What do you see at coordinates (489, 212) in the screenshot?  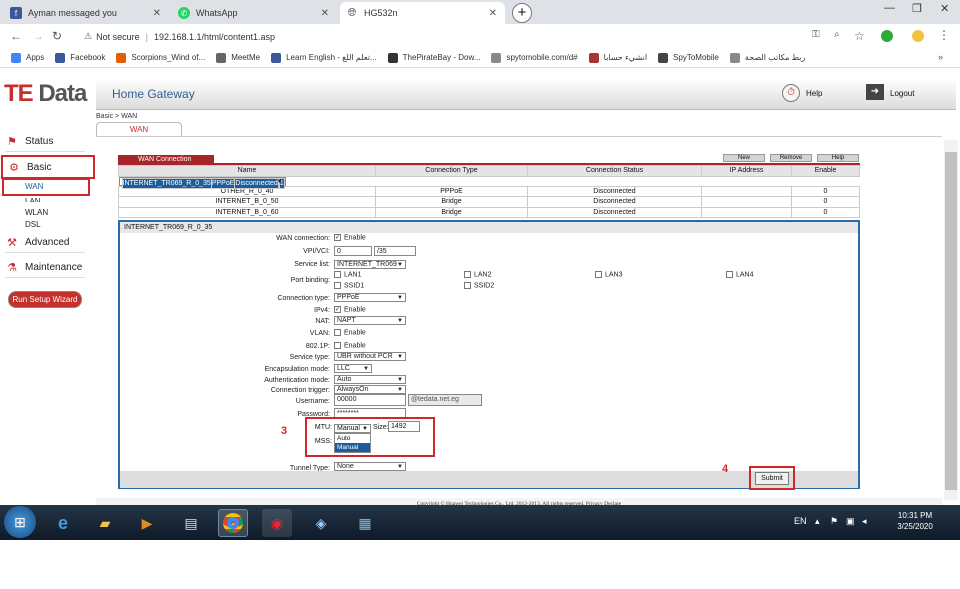 I see `table-row: INTERNET_B_0_60 Bridge Disconnected 0` at bounding box center [489, 212].